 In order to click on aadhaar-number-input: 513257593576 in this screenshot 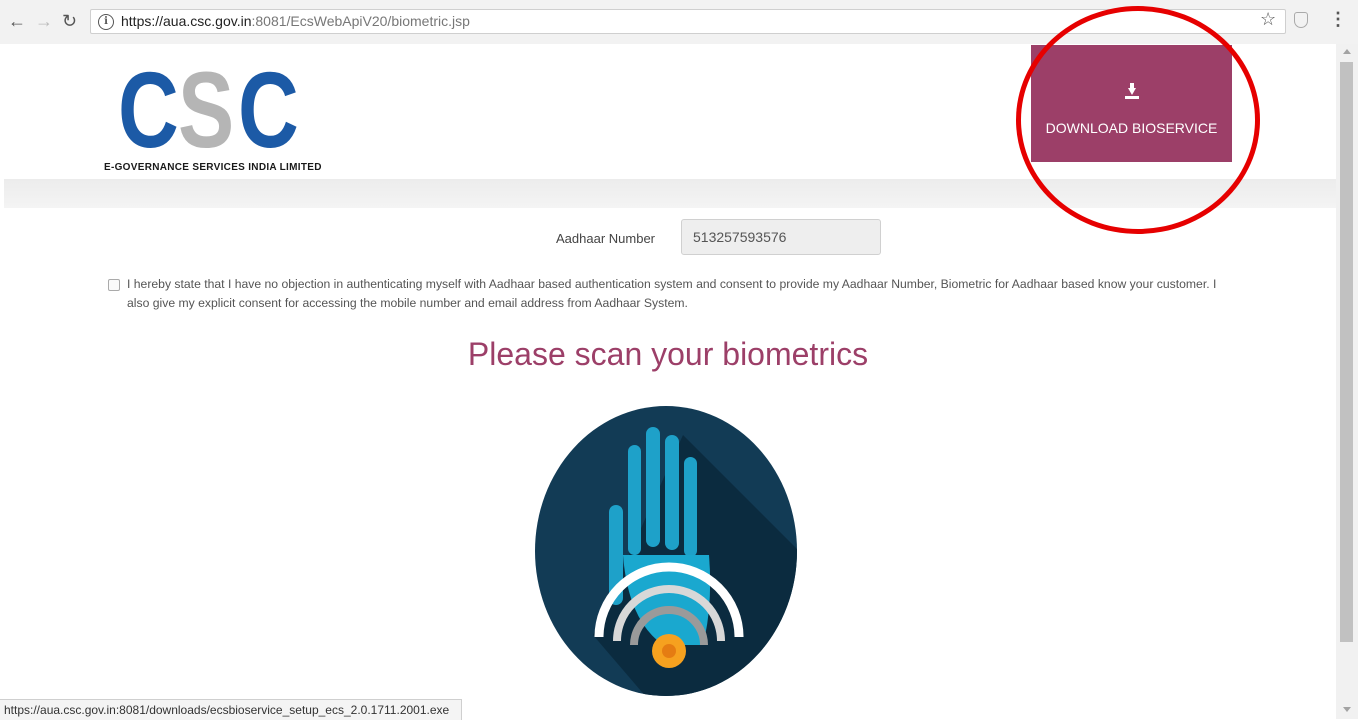, I will do `click(781, 237)`.